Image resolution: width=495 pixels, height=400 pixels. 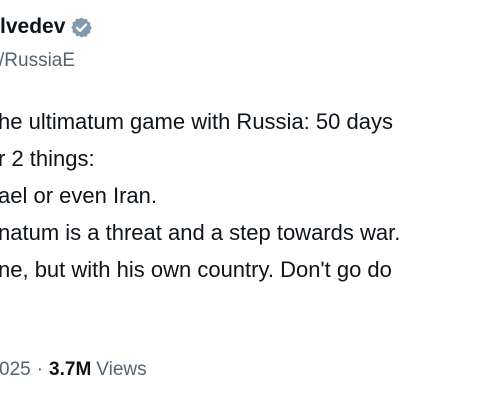 What do you see at coordinates (82, 27) in the screenshot?
I see `verified-badge-icon` at bounding box center [82, 27].